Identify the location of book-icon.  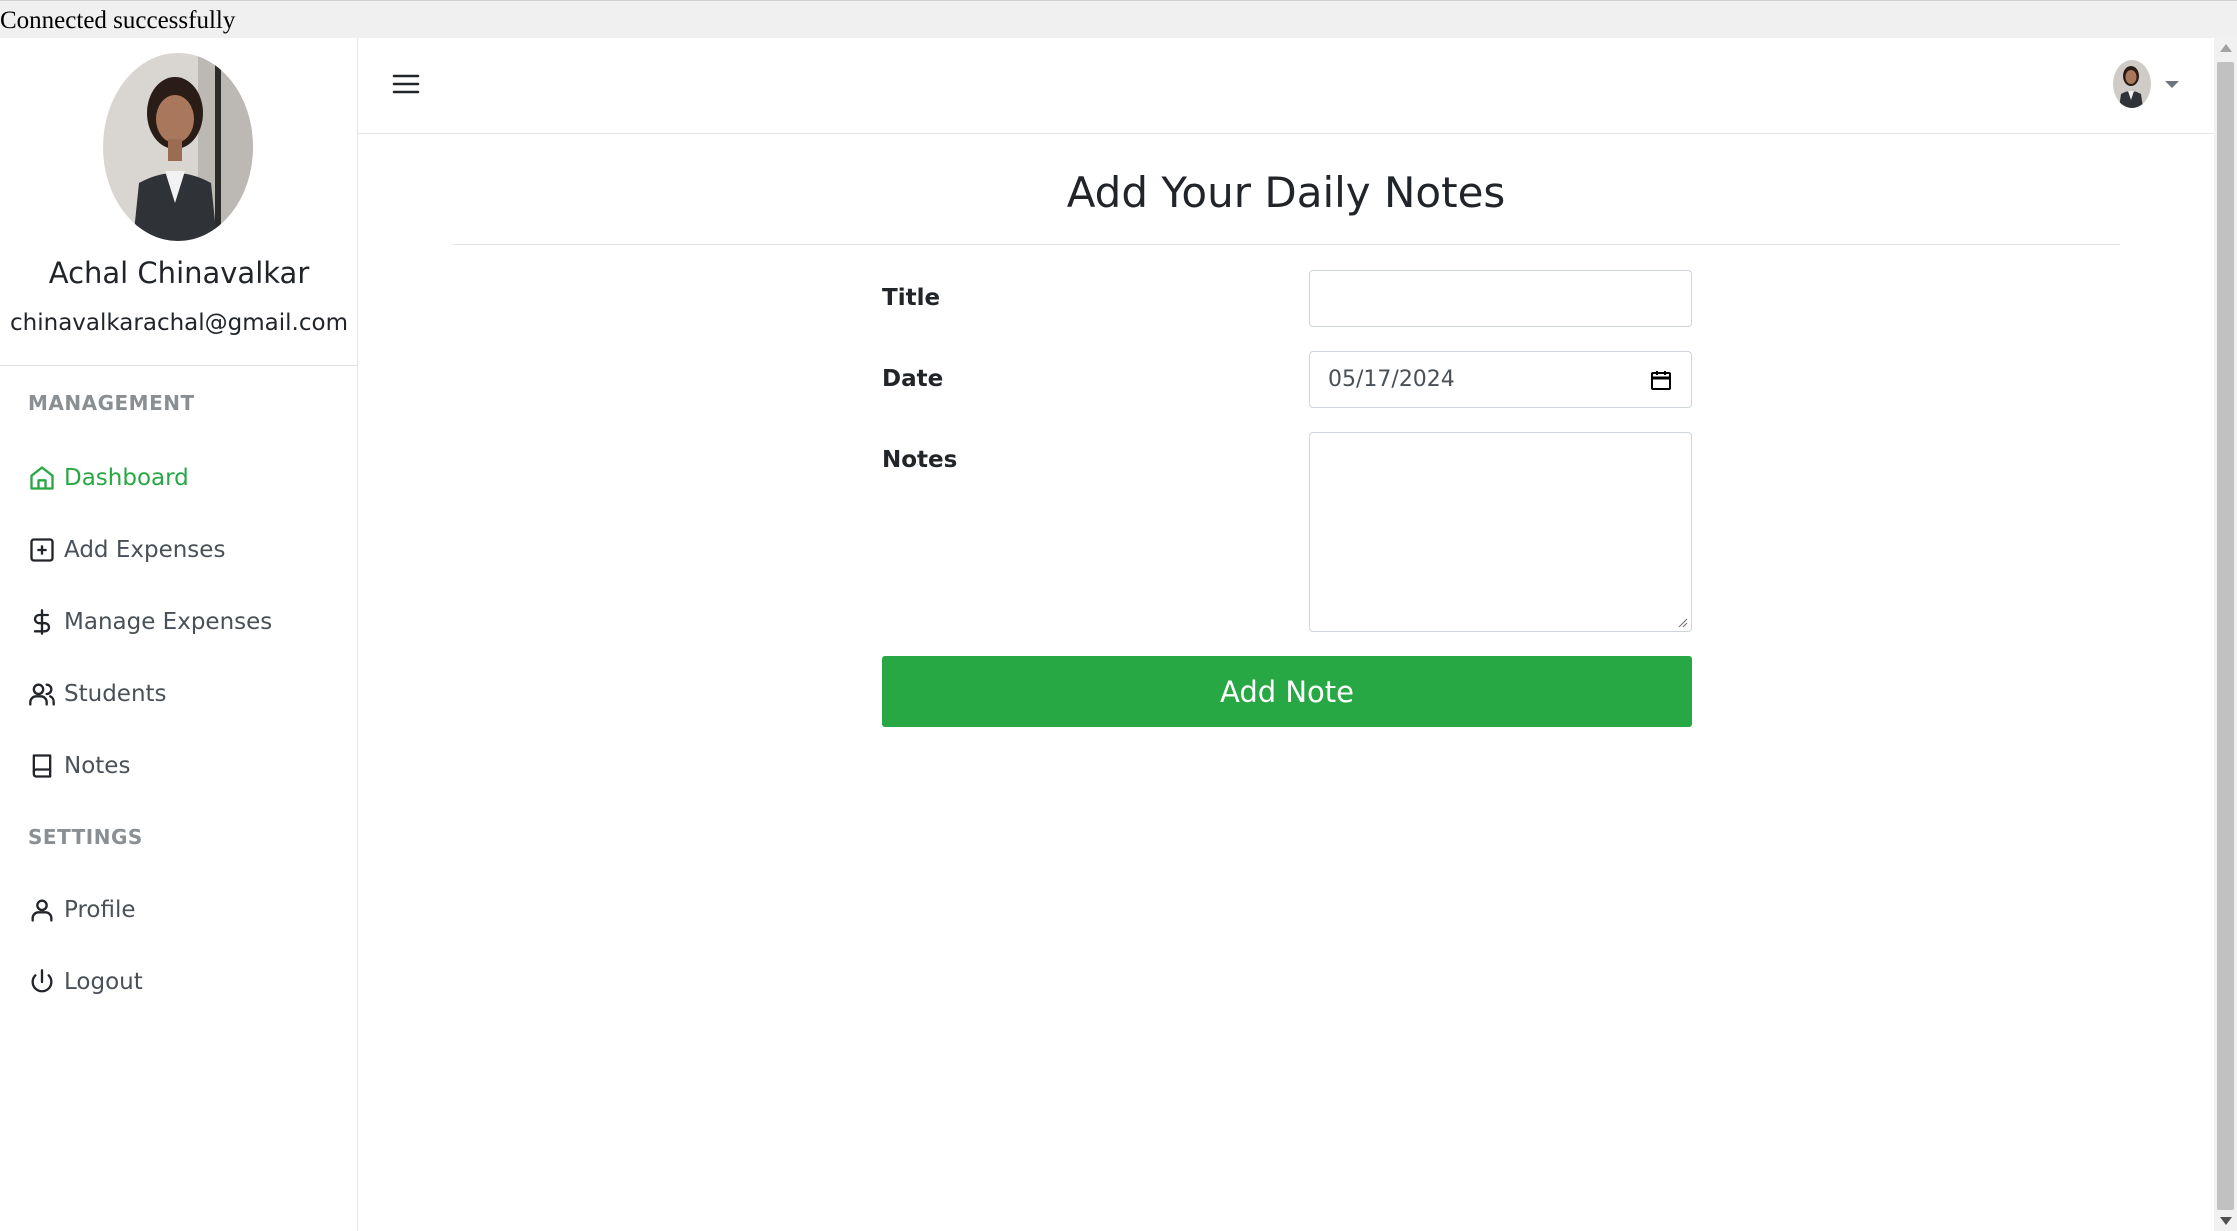
(42, 766).